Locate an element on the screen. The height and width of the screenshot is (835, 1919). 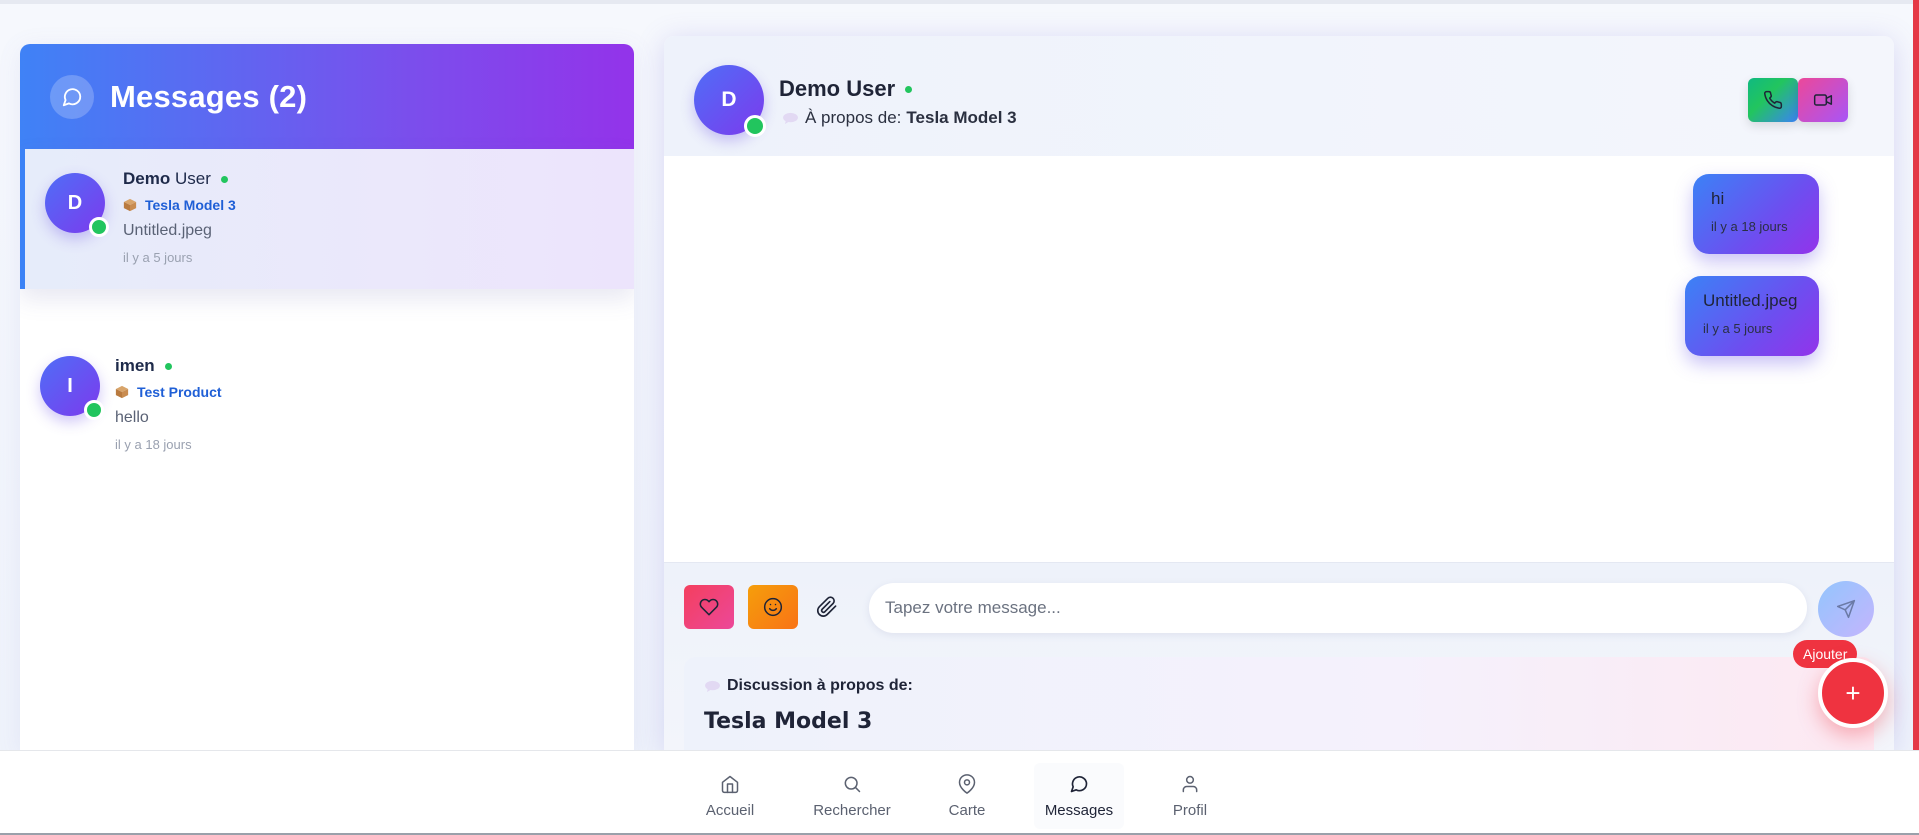
conversations-title: Messages (2) is located at coordinates (209, 96).